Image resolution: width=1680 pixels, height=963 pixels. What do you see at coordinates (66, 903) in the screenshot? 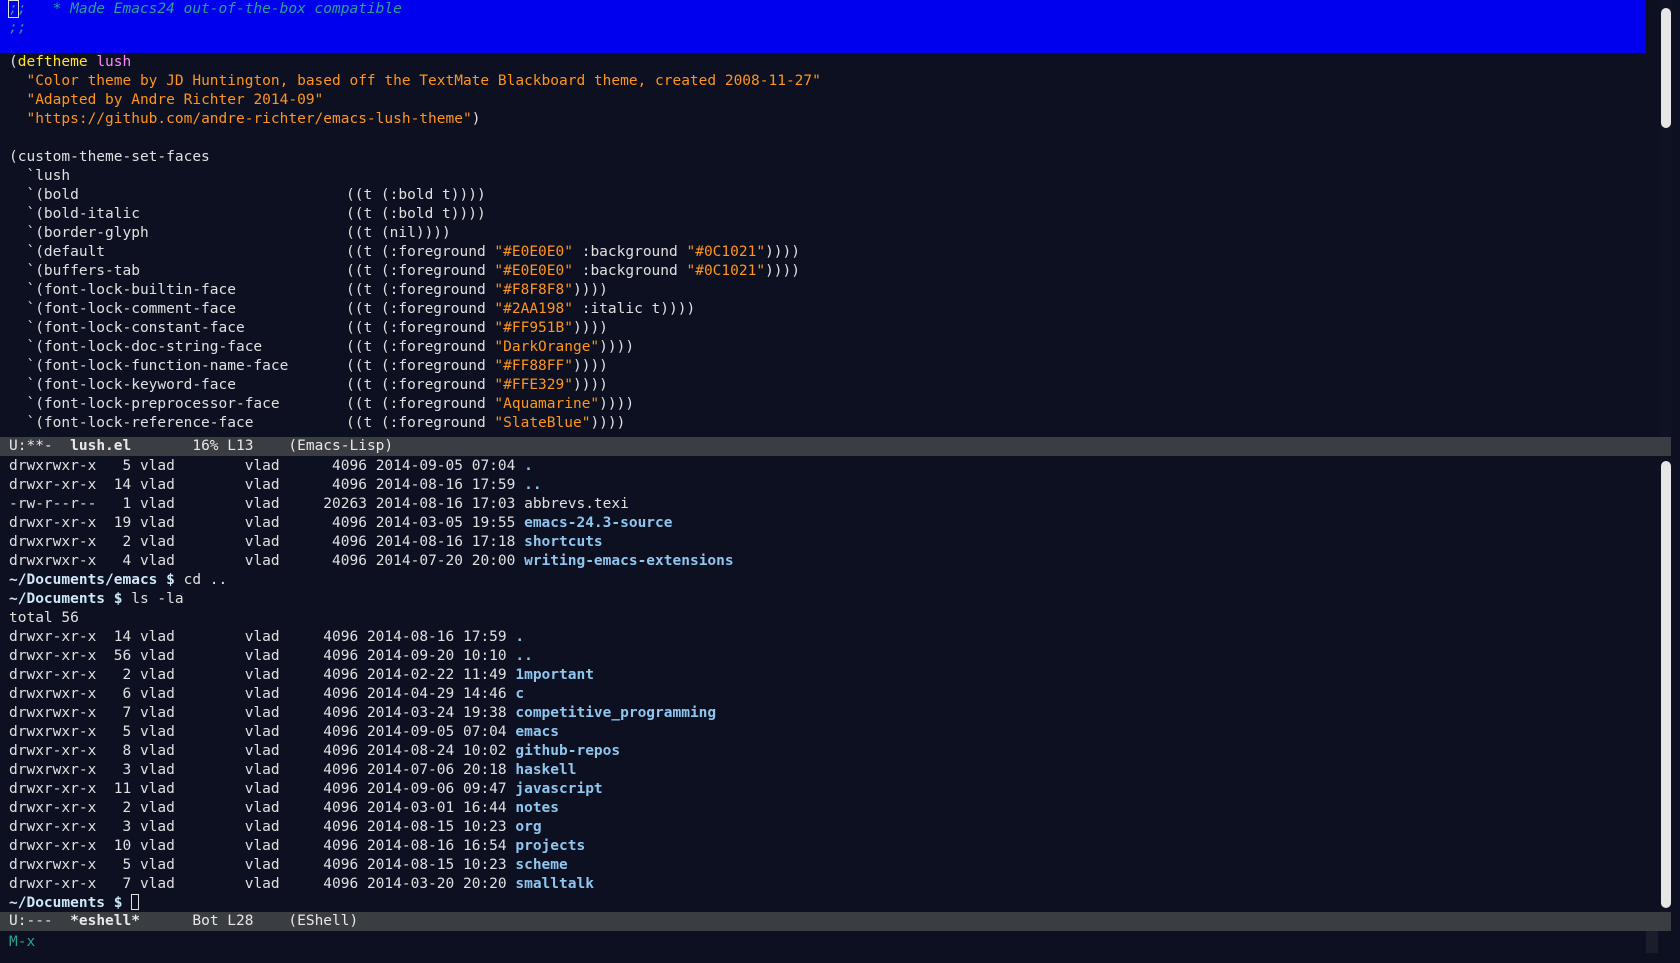
I see `shell-prompt: ~/Documents $` at bounding box center [66, 903].